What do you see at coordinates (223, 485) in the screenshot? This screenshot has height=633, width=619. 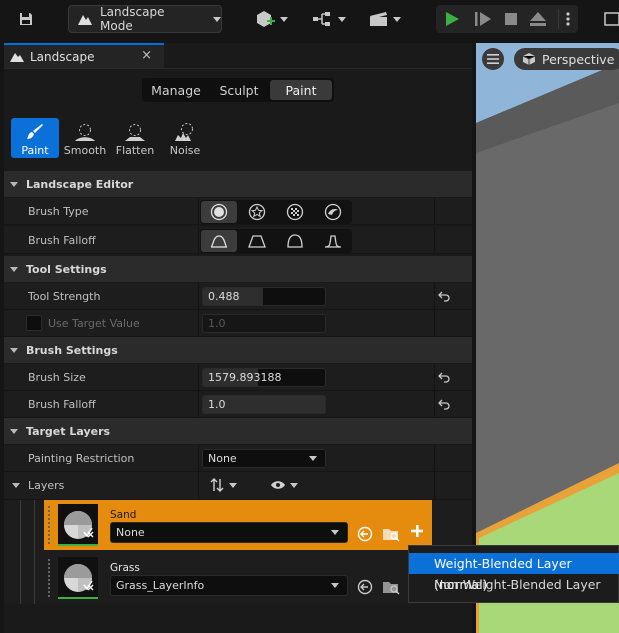 I see `sort-layers-button` at bounding box center [223, 485].